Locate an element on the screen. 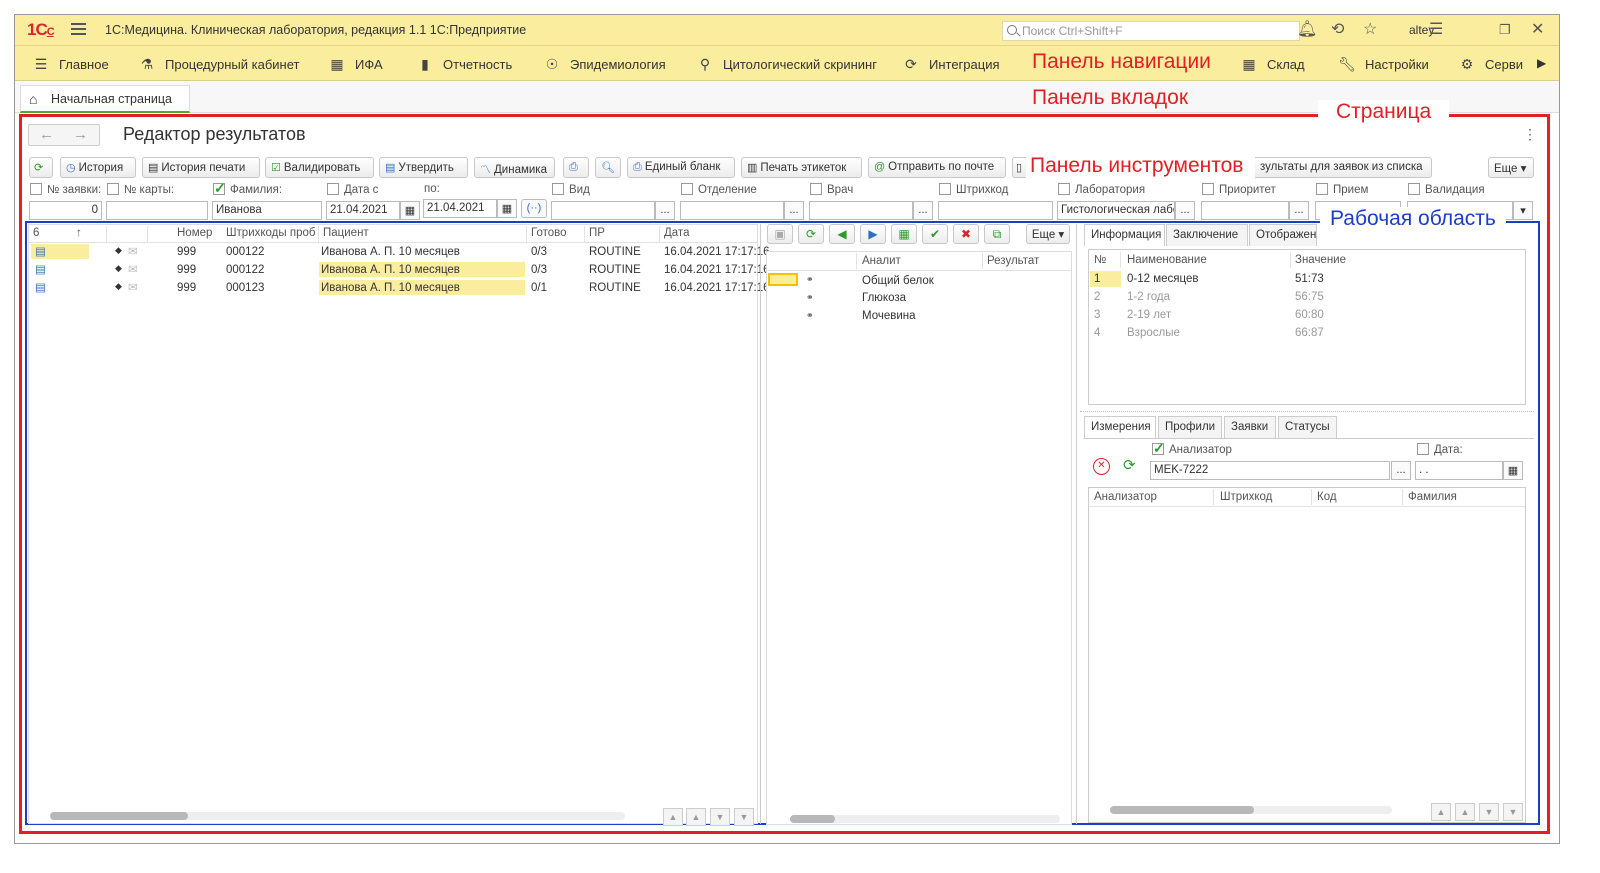 This screenshot has width=1600, height=873. measure-scroll-bottom-icon: ▼ is located at coordinates (1513, 812).